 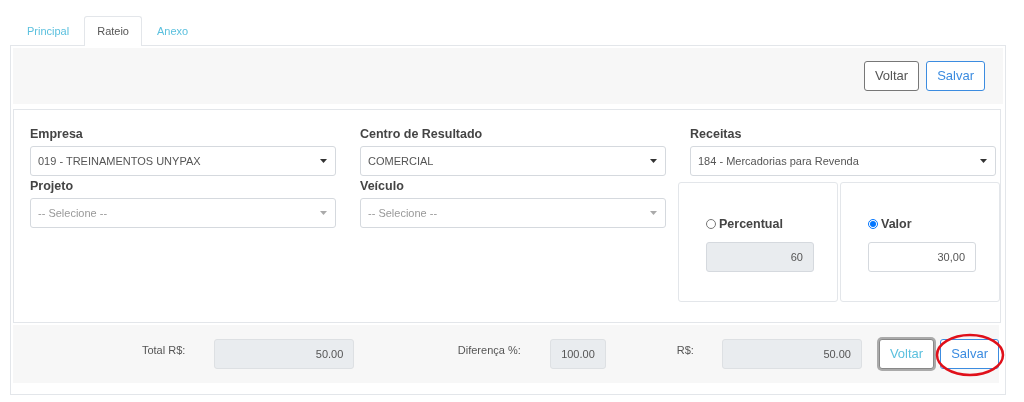 I want to click on select-field: COMERCIAL, so click(x=513, y=161).